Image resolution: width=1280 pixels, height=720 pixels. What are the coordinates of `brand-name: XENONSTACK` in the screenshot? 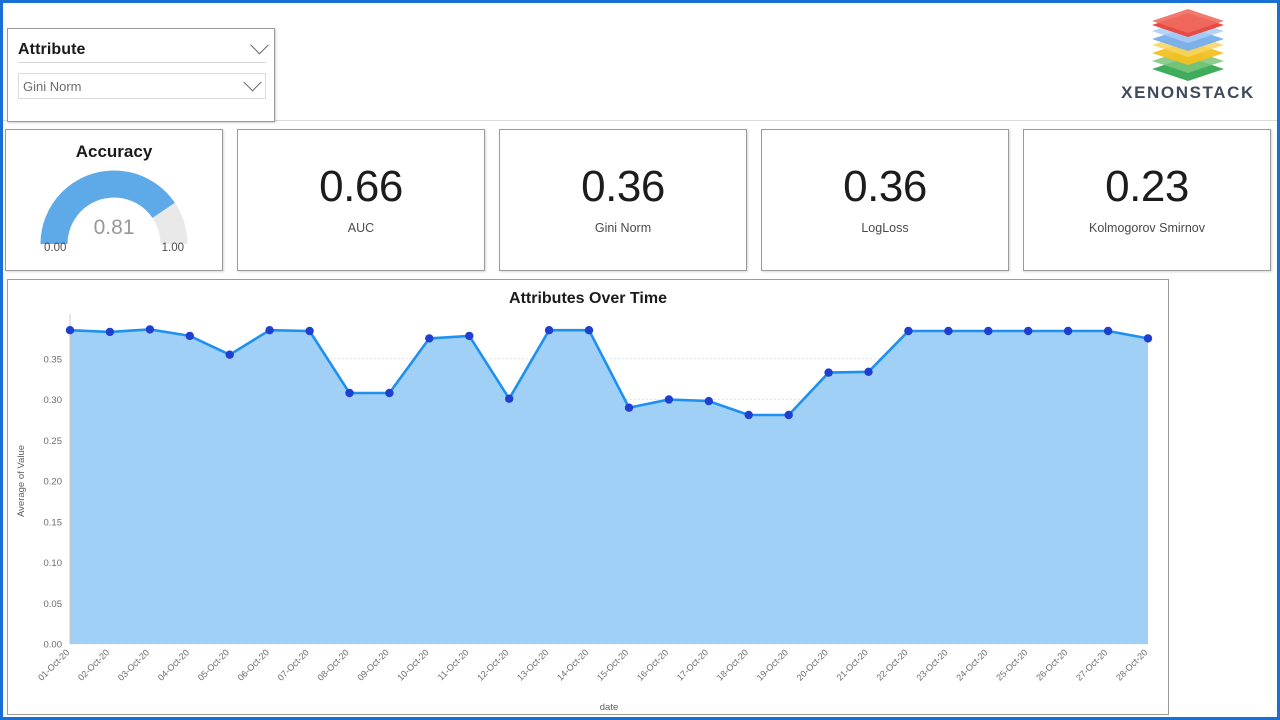 It's located at (1188, 92).